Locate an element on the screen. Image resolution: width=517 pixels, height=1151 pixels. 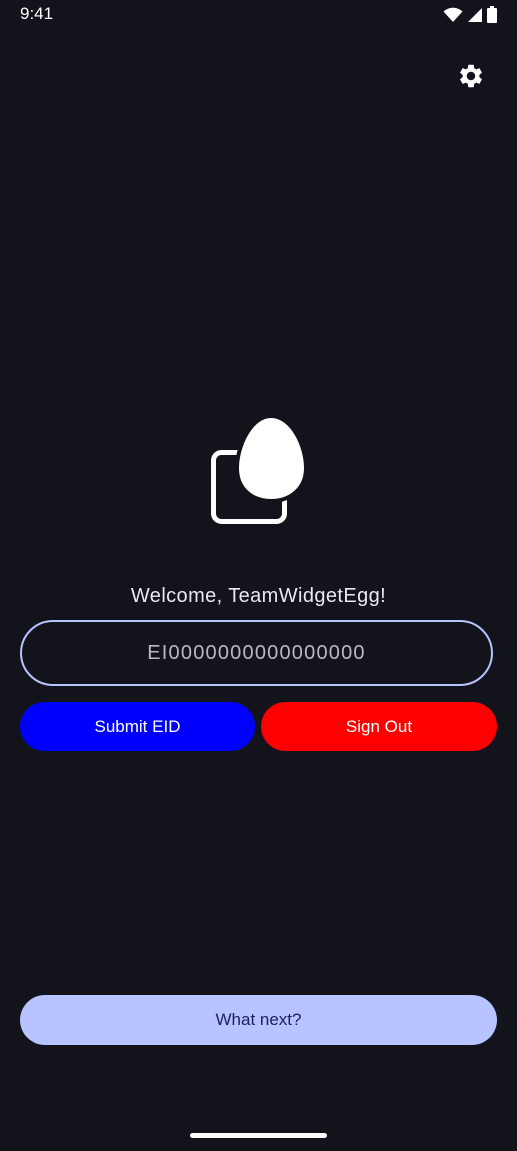
eid-field is located at coordinates (256, 653).